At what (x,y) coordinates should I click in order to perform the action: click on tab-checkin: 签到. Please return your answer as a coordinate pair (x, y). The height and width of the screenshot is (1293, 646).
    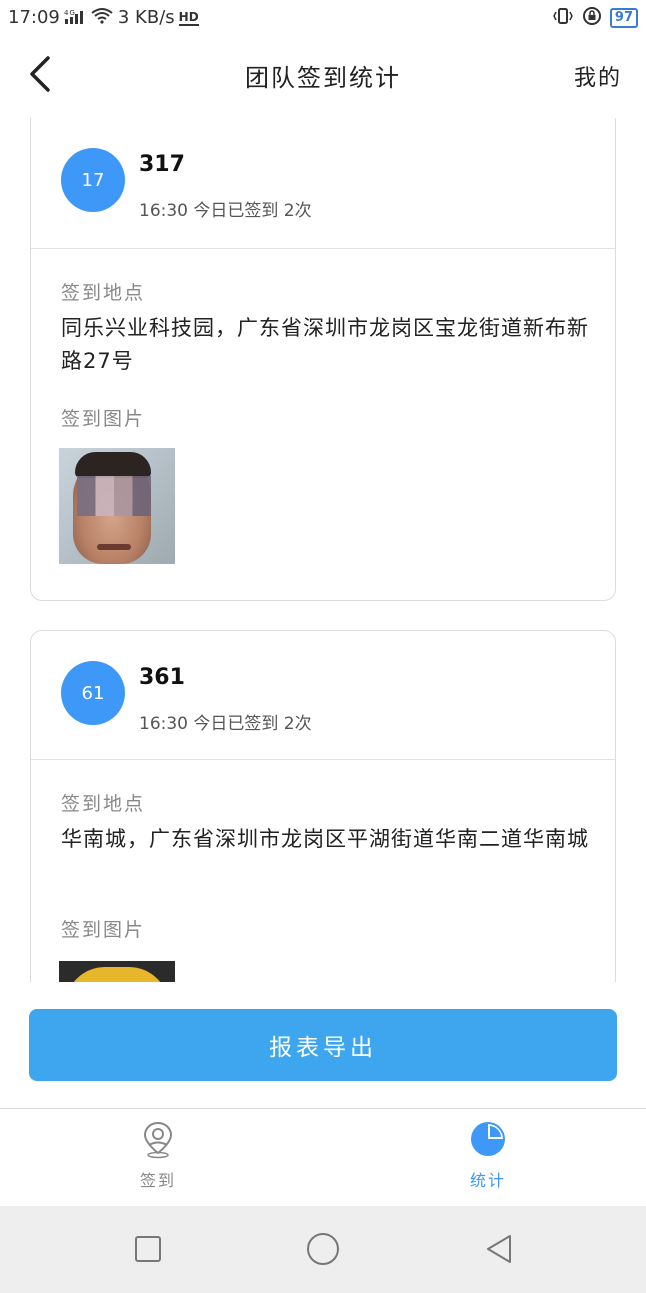
    Looking at the image, I should click on (158, 1155).